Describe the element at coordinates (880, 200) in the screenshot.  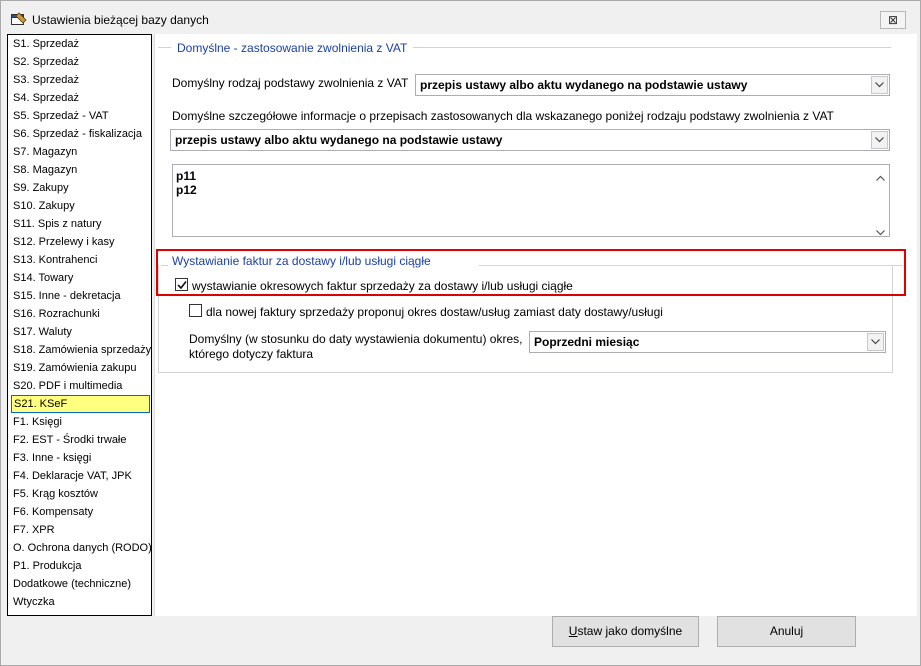
I see `textarea-scrollbar` at that location.